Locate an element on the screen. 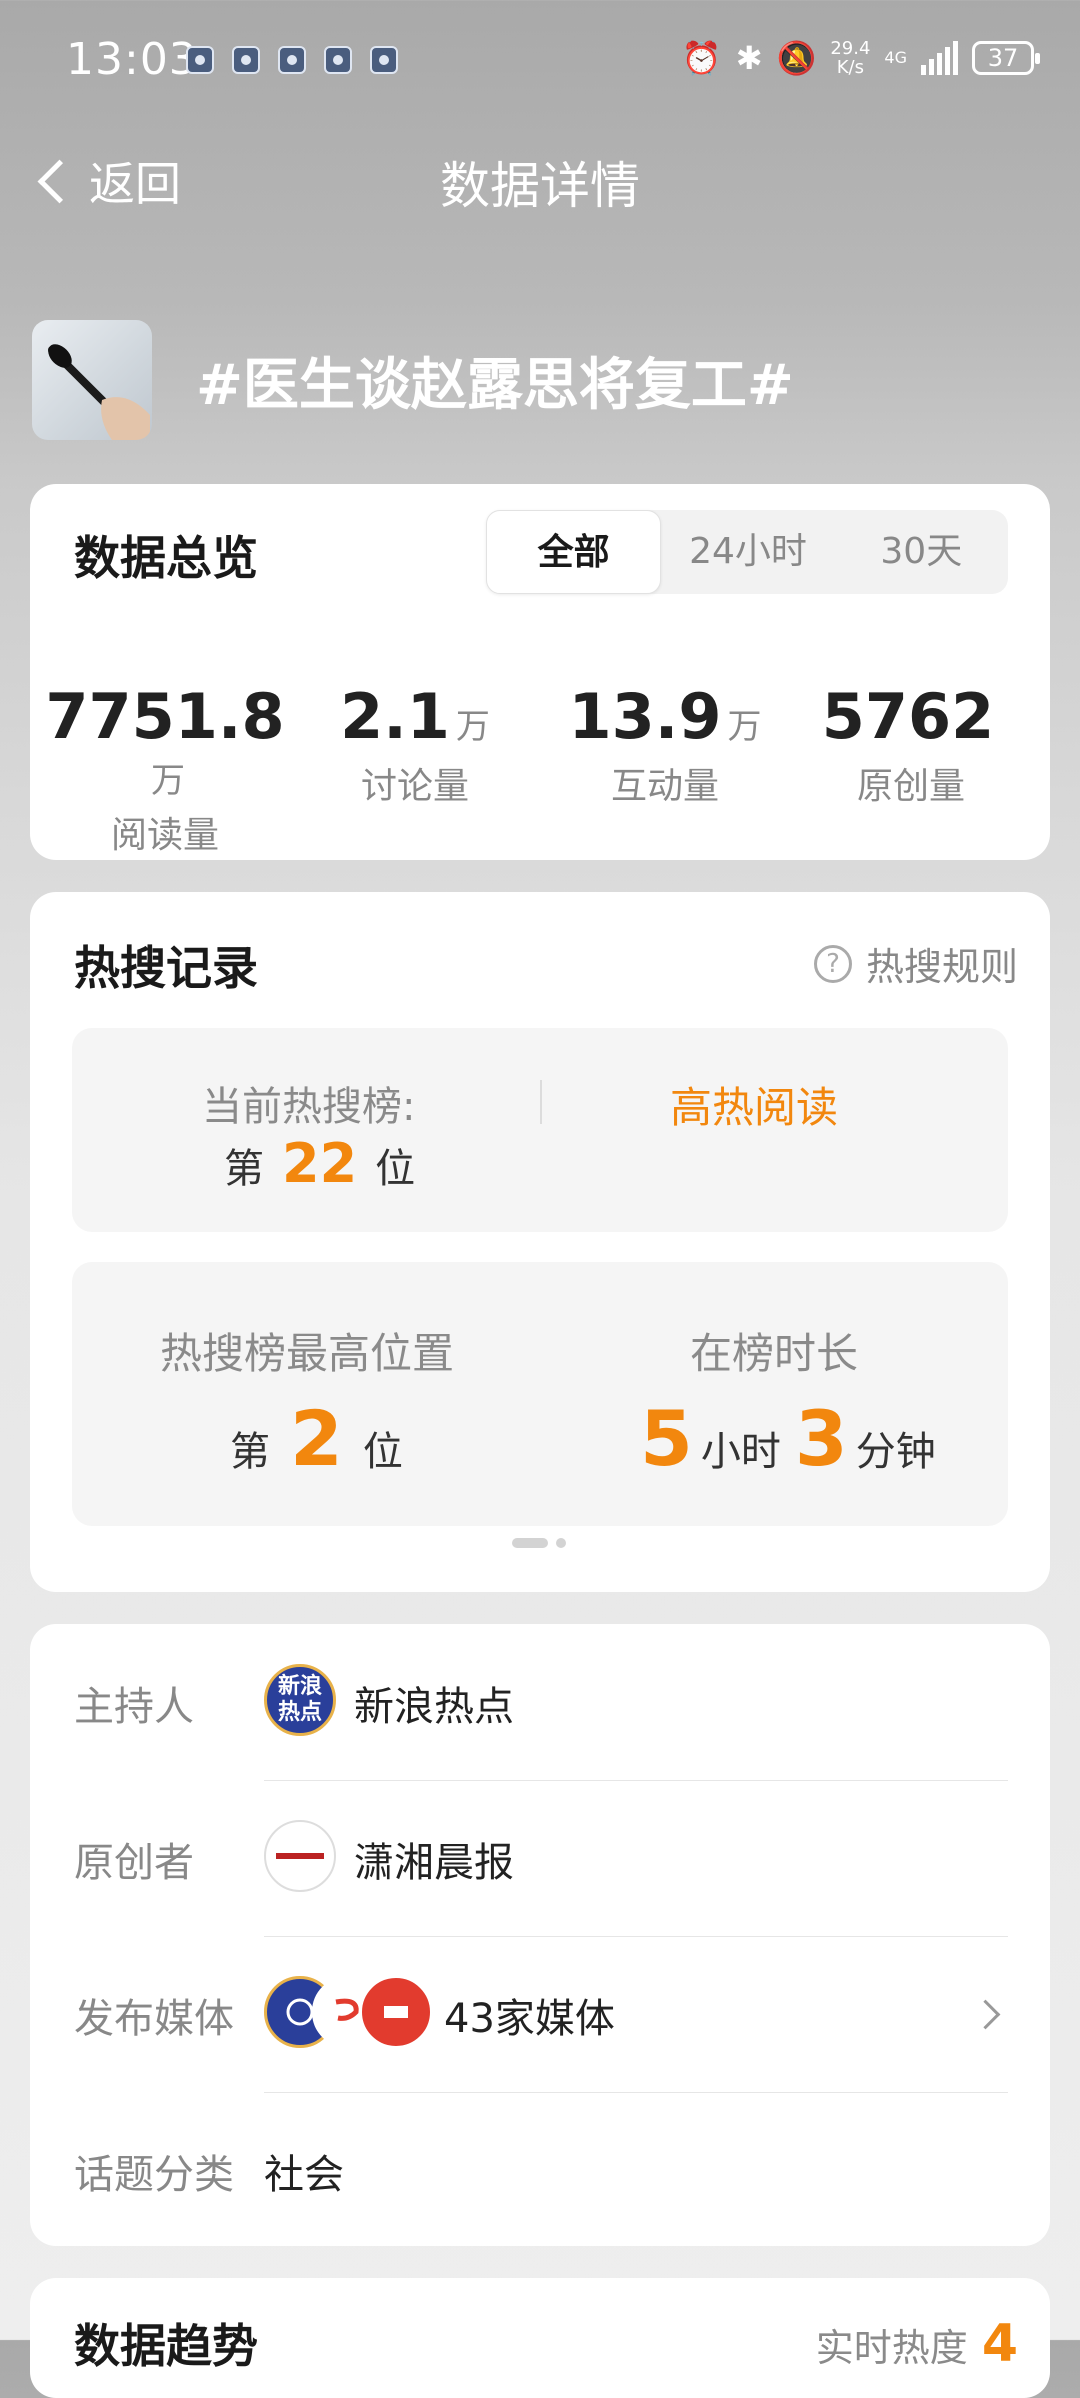 The width and height of the screenshot is (1080, 2398). minutes-unit: 分钟 is located at coordinates (895, 1452).